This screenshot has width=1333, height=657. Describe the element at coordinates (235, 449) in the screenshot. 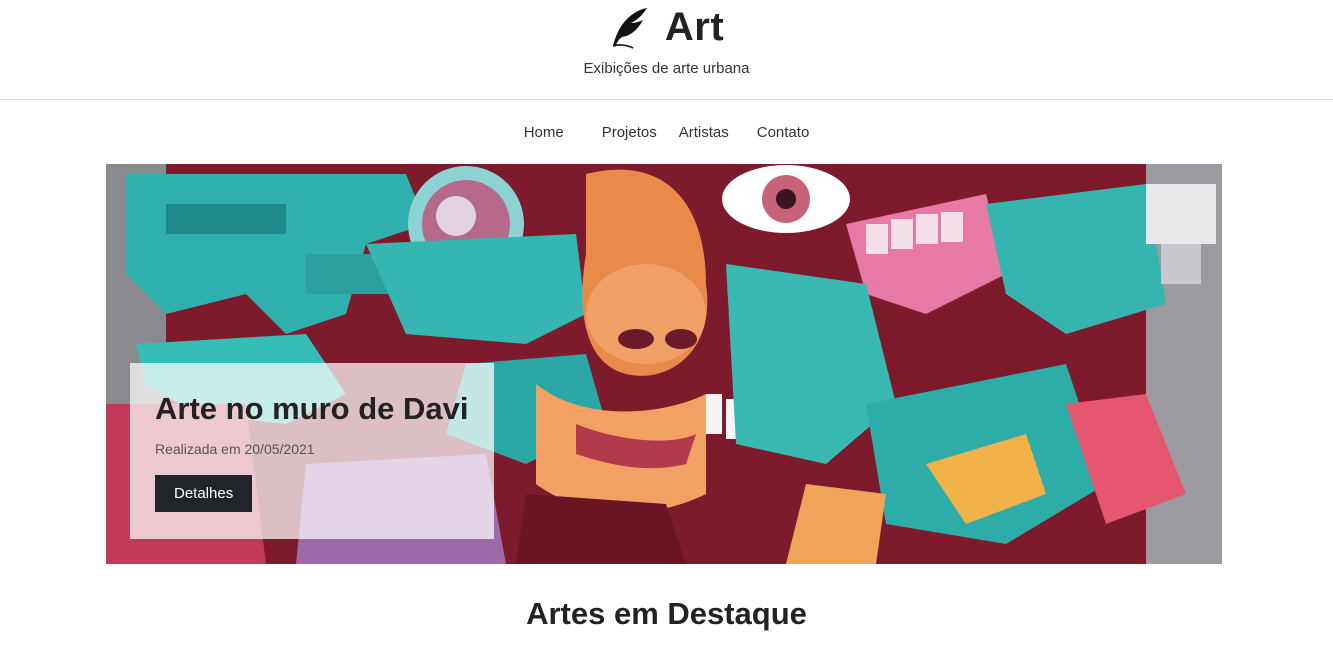

I see `hero-subtitle: Realizada em 20/05/2021` at that location.